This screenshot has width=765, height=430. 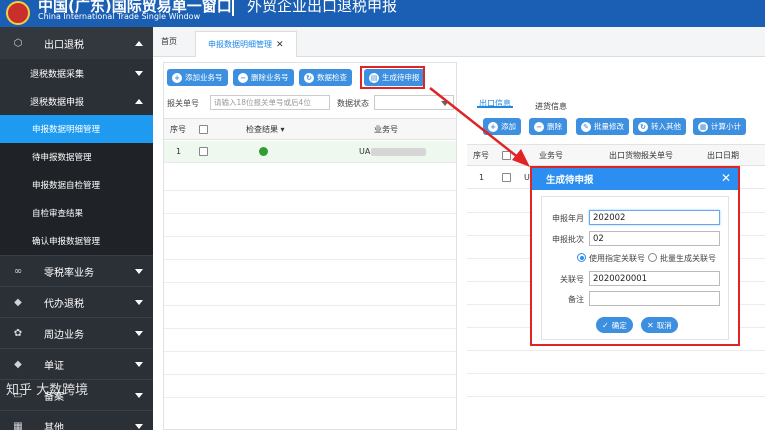 What do you see at coordinates (119, 16) in the screenshot?
I see `org-name-en: China International Trade Single Window` at bounding box center [119, 16].